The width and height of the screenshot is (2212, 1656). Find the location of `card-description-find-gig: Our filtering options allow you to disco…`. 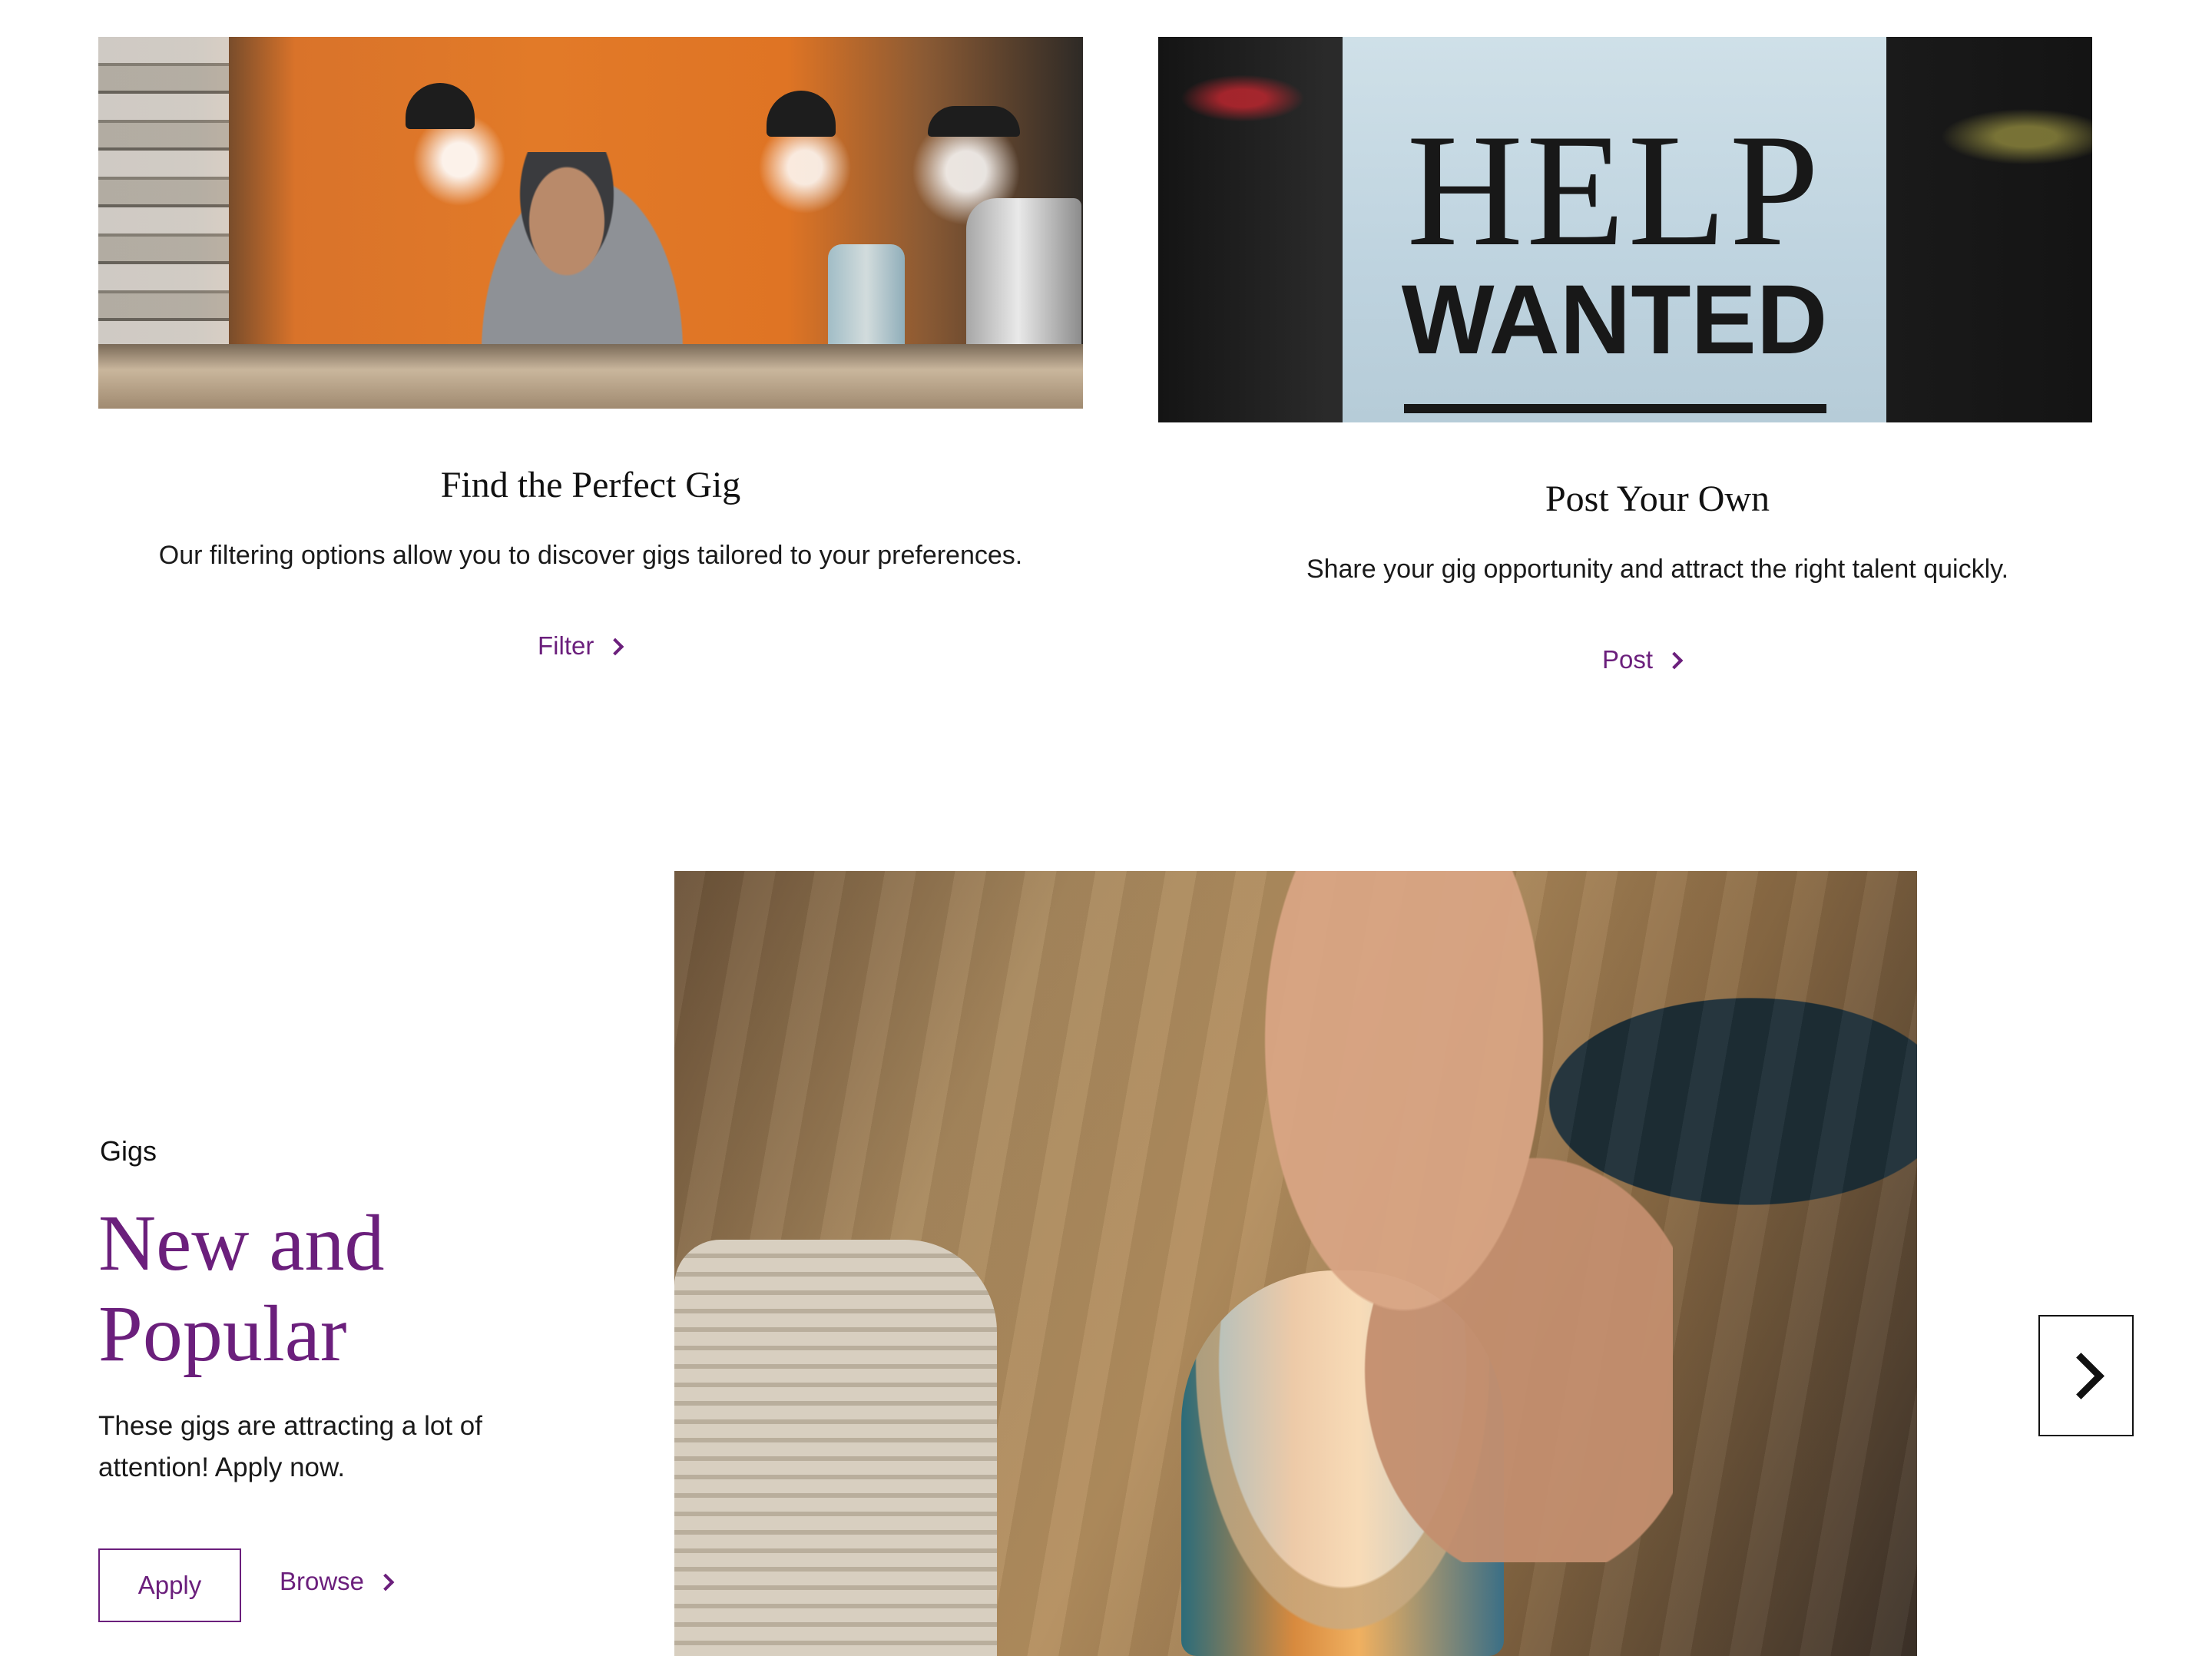

card-description-find-gig: Our filtering options allow you to disco… is located at coordinates (590, 555).